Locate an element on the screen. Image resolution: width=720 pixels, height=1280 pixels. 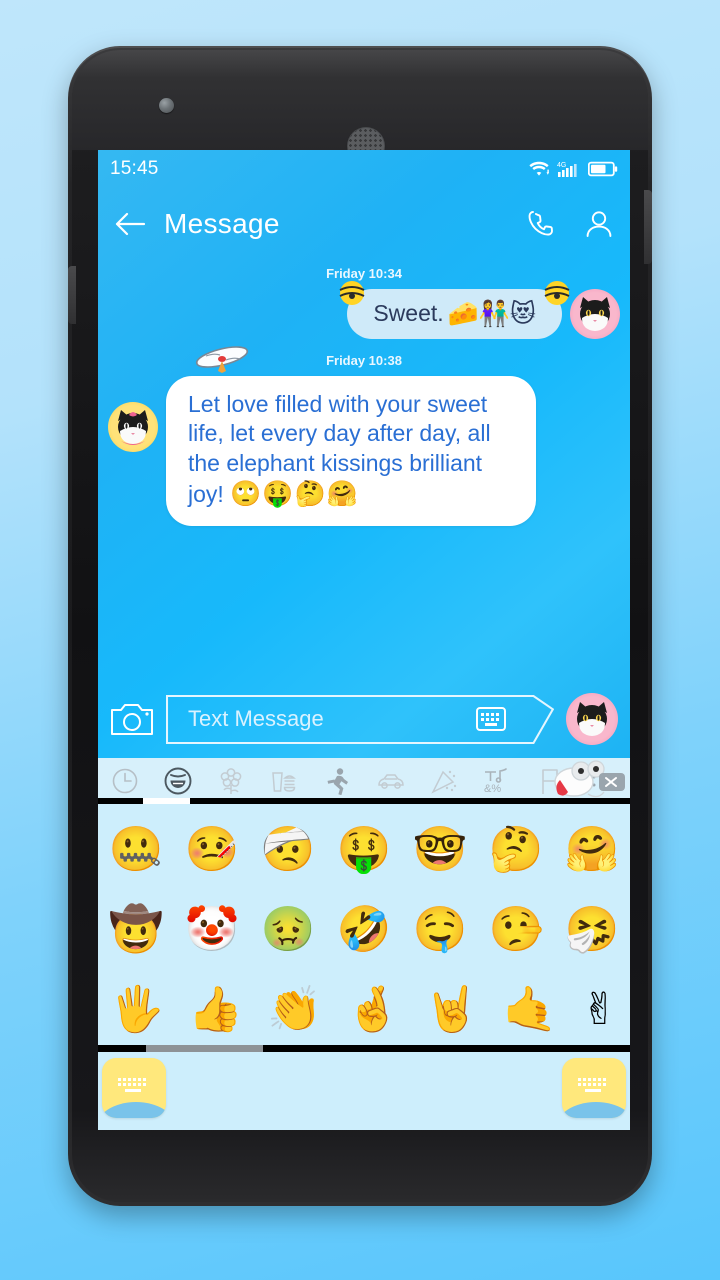
emoji-key: 🤢 is located at coordinates (288, 930).